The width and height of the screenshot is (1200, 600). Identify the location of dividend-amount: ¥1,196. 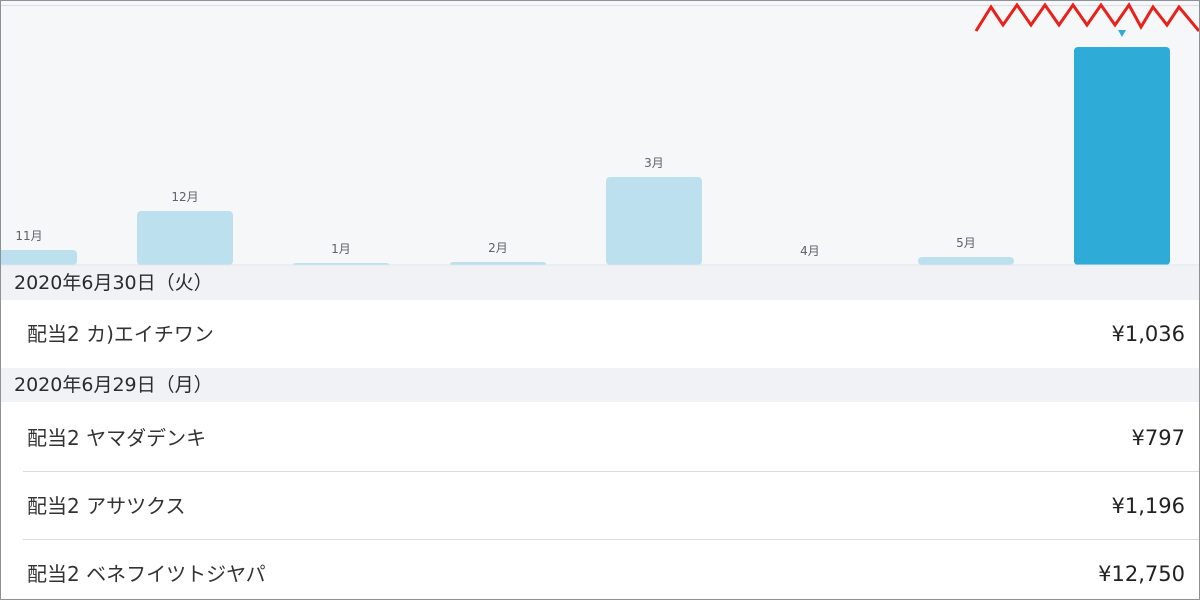
(1148, 506).